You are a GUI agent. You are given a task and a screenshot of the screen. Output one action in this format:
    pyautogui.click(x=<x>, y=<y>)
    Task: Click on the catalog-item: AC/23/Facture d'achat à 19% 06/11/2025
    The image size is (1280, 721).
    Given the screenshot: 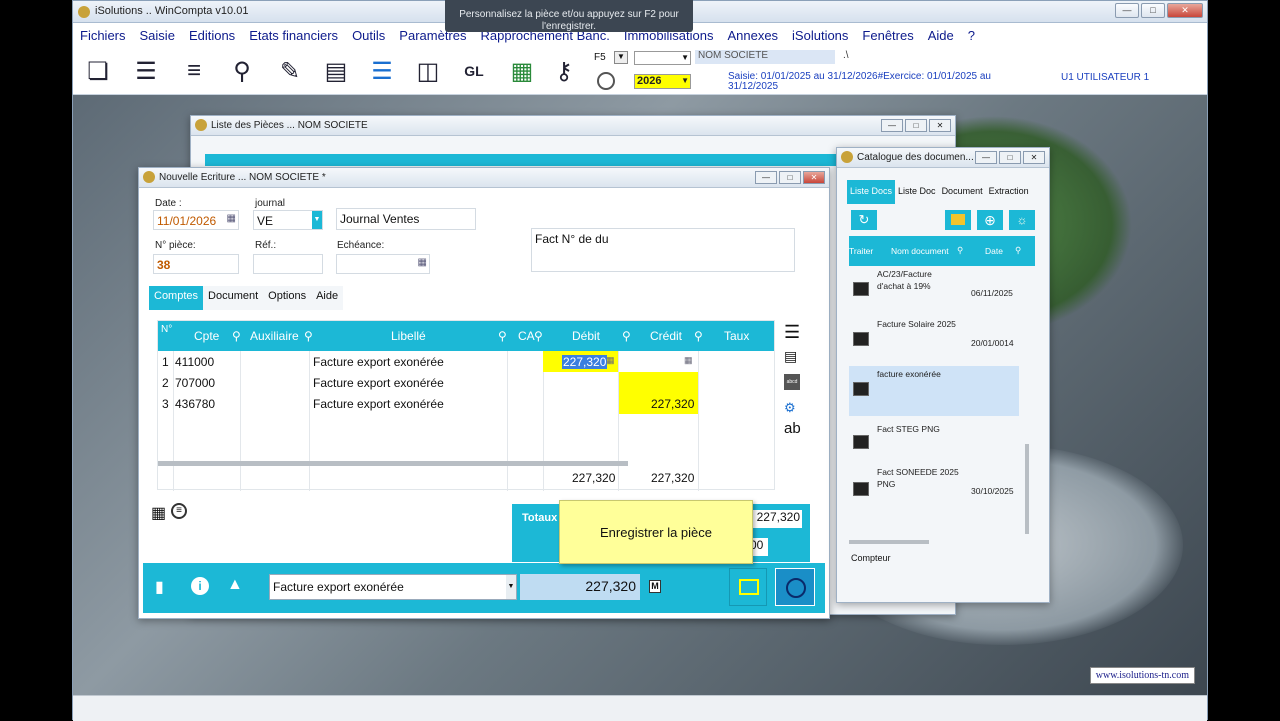 What is the action you would take?
    pyautogui.click(x=934, y=292)
    